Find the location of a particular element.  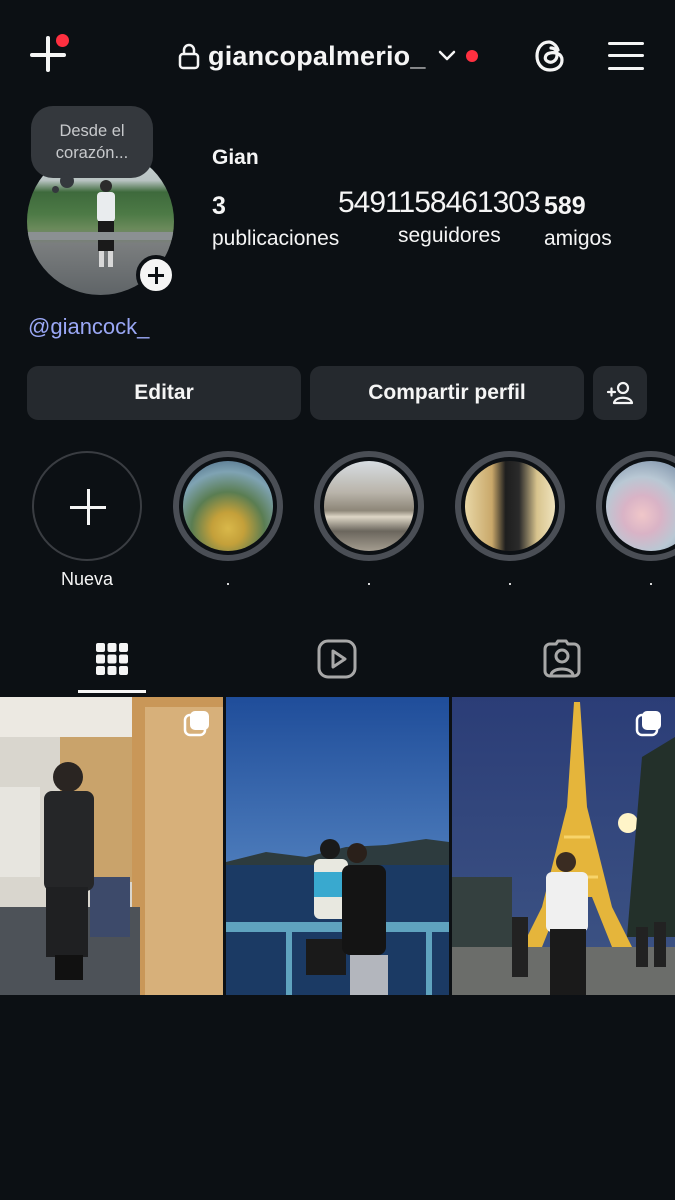

account-switcher: giancopalmerio_ is located at coordinates (328, 56).